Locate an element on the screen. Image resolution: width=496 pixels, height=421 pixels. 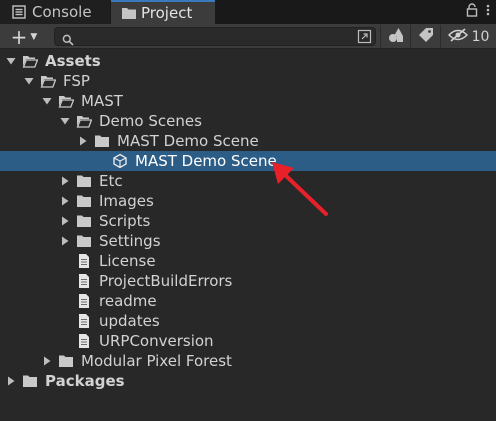
tree-item: Settings is located at coordinates (248, 241).